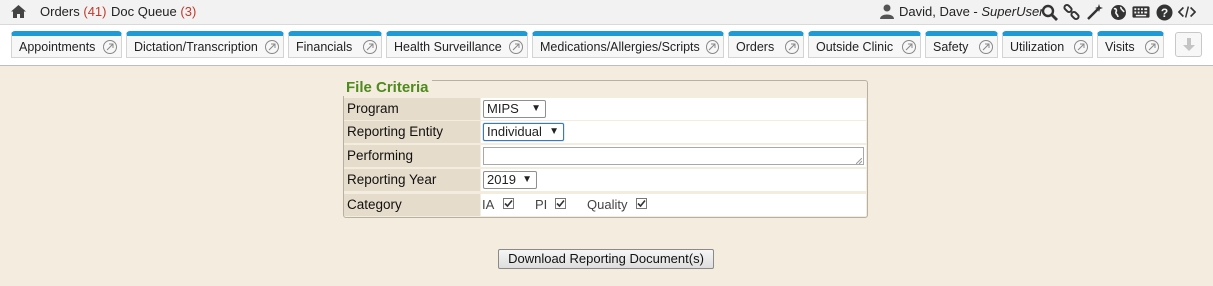 The image size is (1213, 286). I want to click on performing-provider-input, so click(673, 156).